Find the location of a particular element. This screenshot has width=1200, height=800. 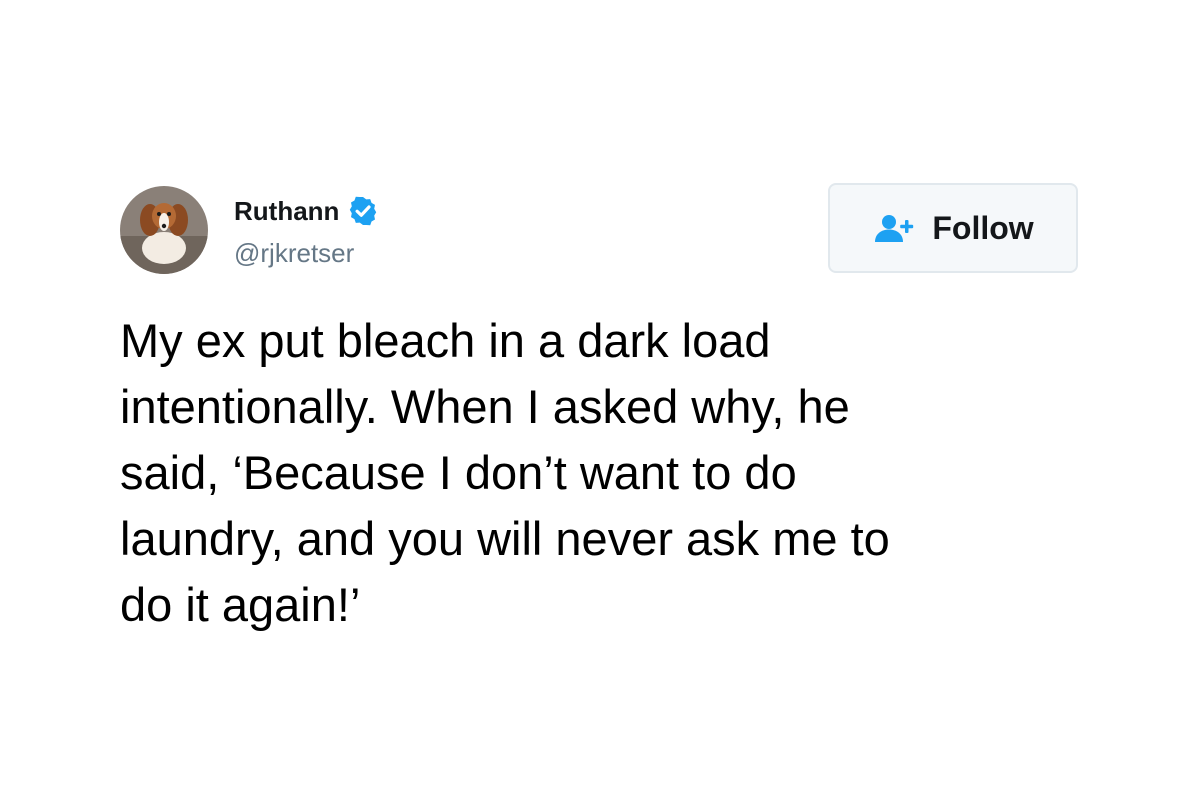

tweet-text-line: intentionally. When I asked why, he is located at coordinates (485, 406).